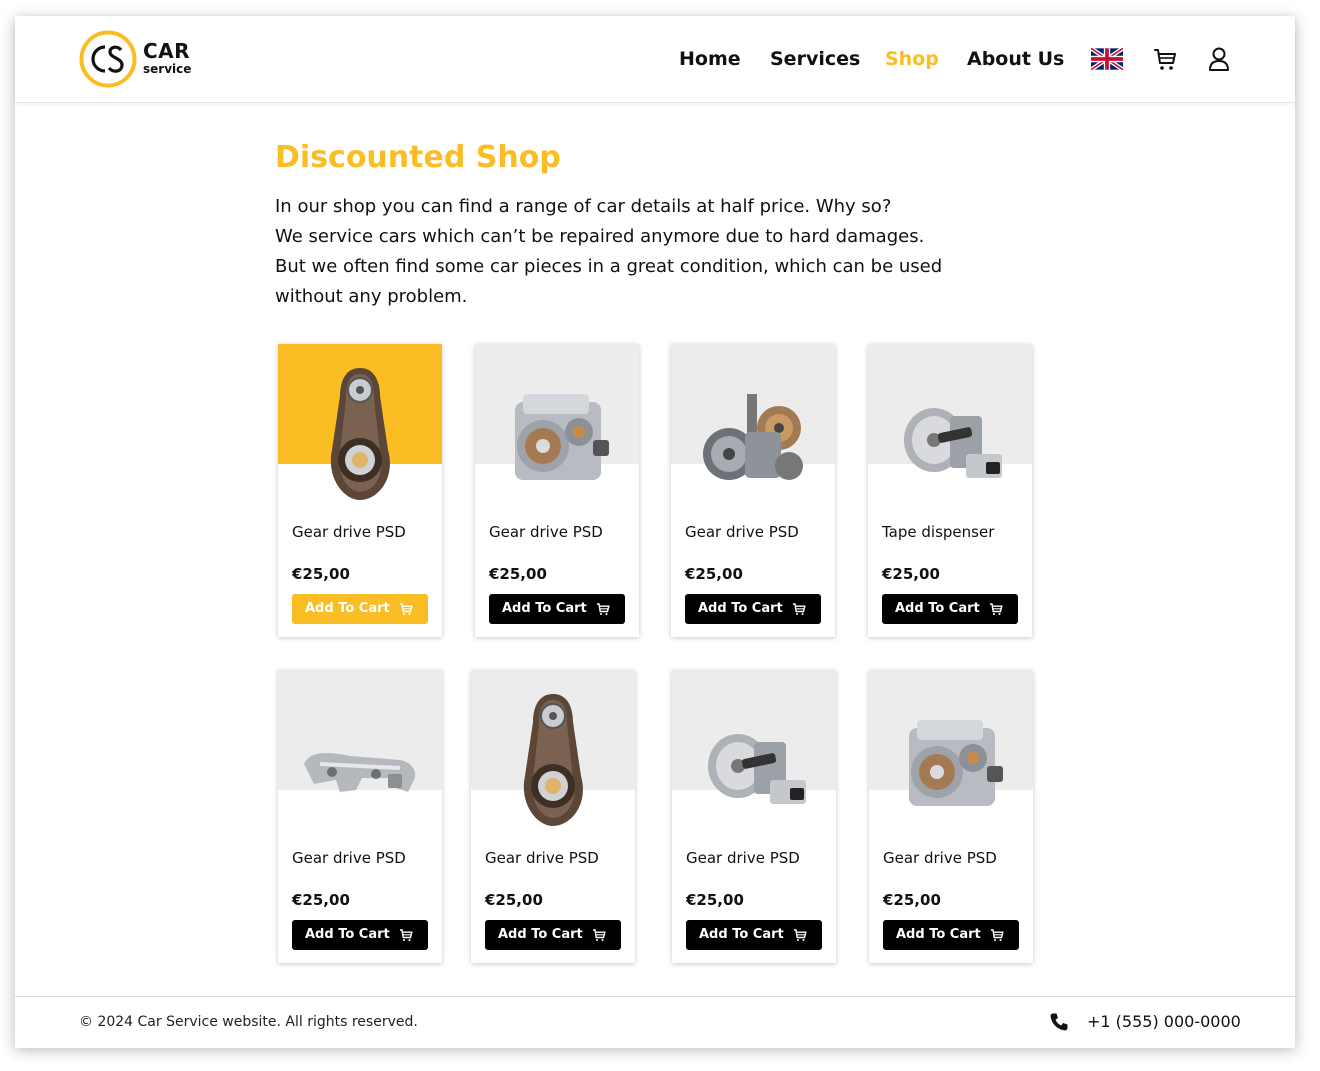 The image size is (1320, 1071). Describe the element at coordinates (1107, 59) in the screenshot. I see `uk-flag-icon` at that location.